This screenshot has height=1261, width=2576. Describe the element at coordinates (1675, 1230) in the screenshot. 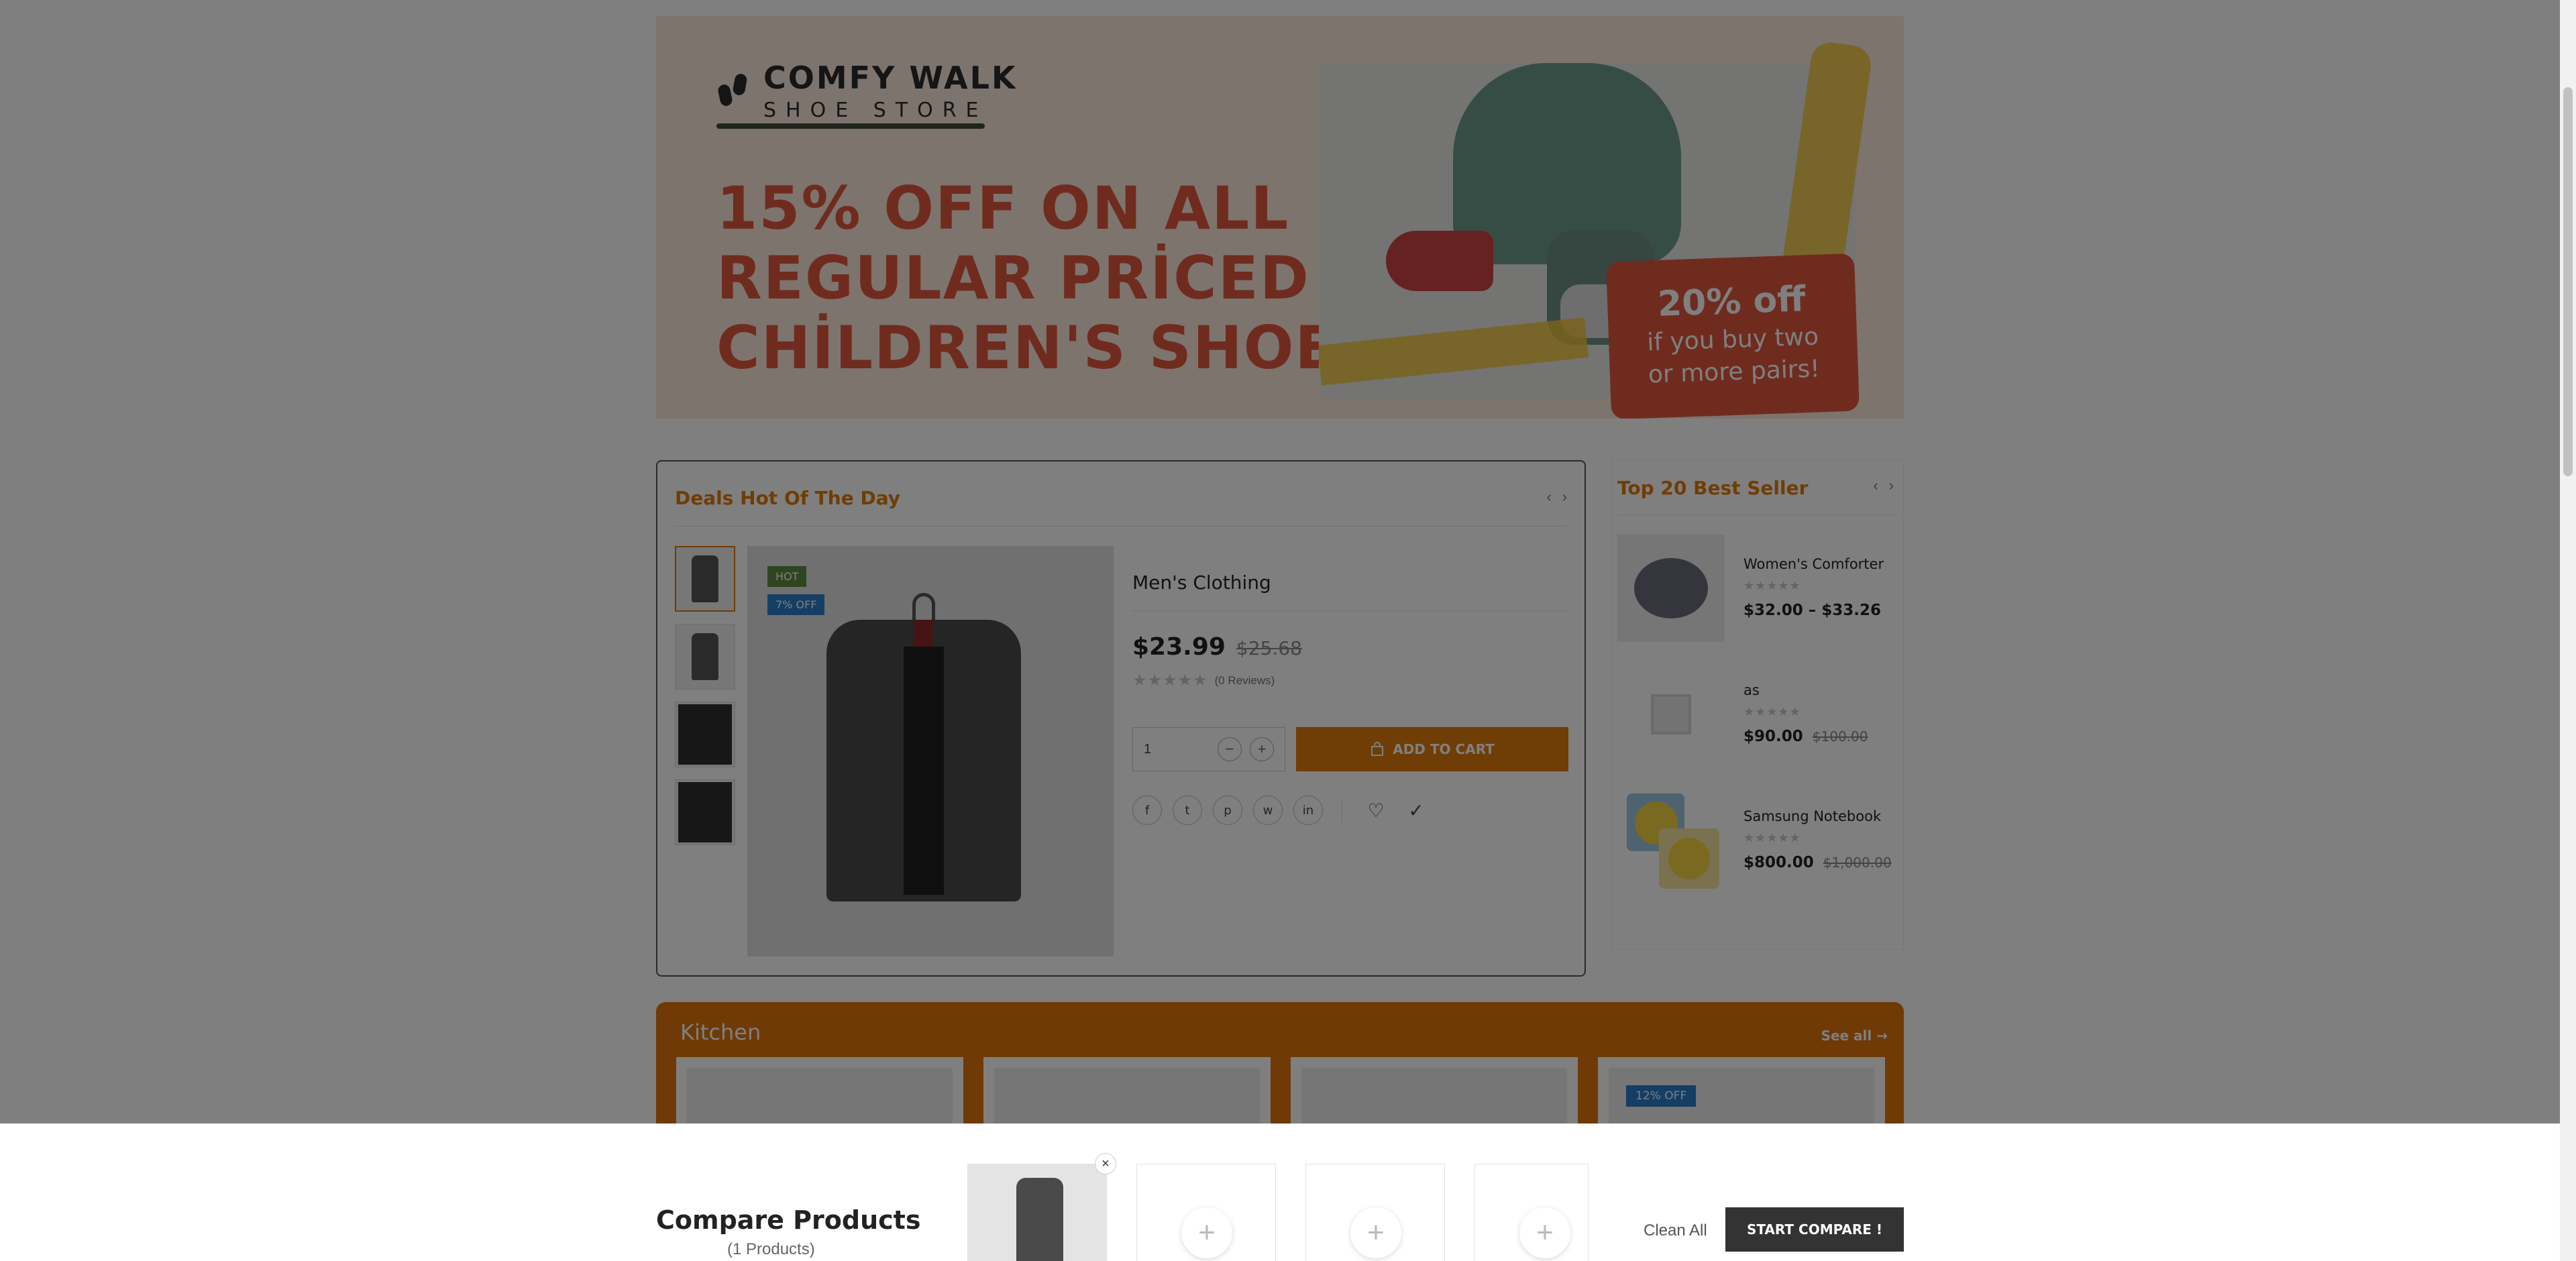

I see `clean-all-button: Clean All` at that location.